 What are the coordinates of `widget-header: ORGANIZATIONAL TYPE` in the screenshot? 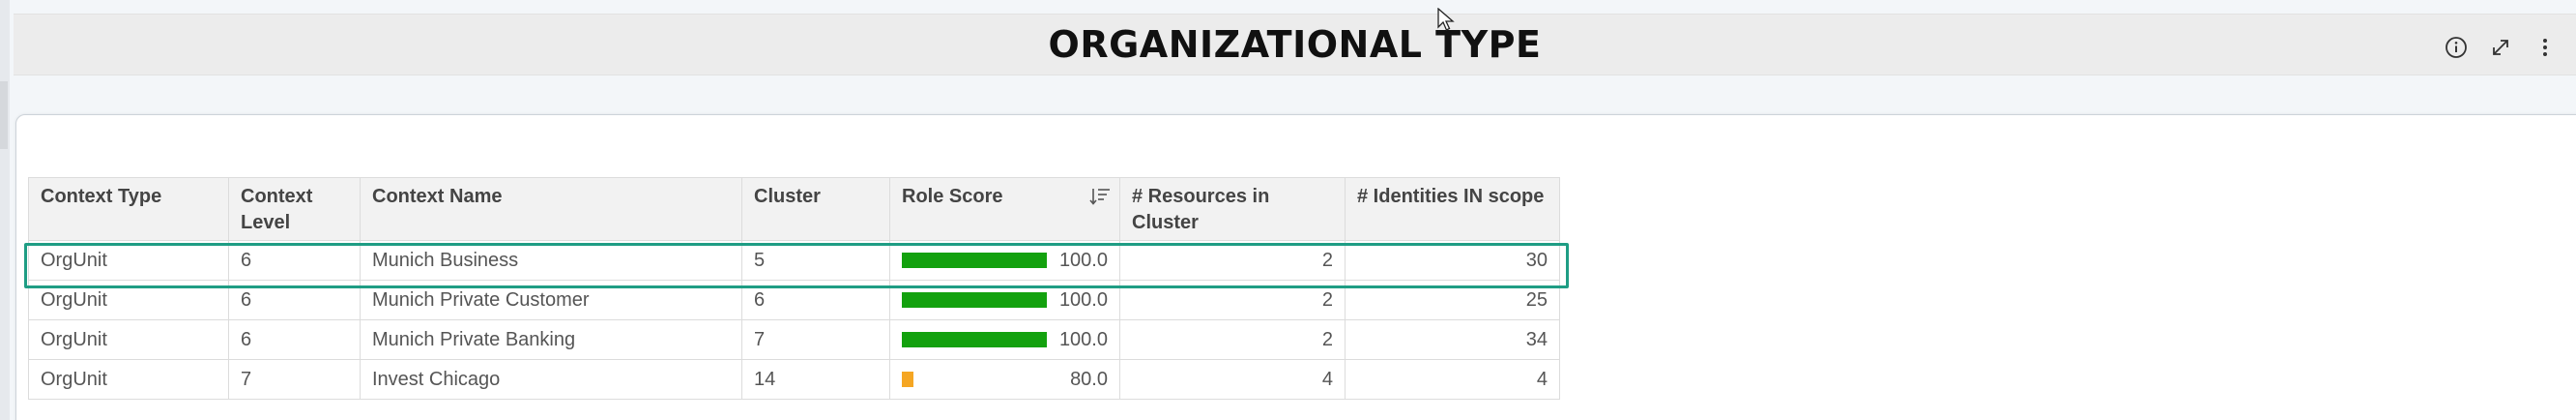 It's located at (1295, 45).